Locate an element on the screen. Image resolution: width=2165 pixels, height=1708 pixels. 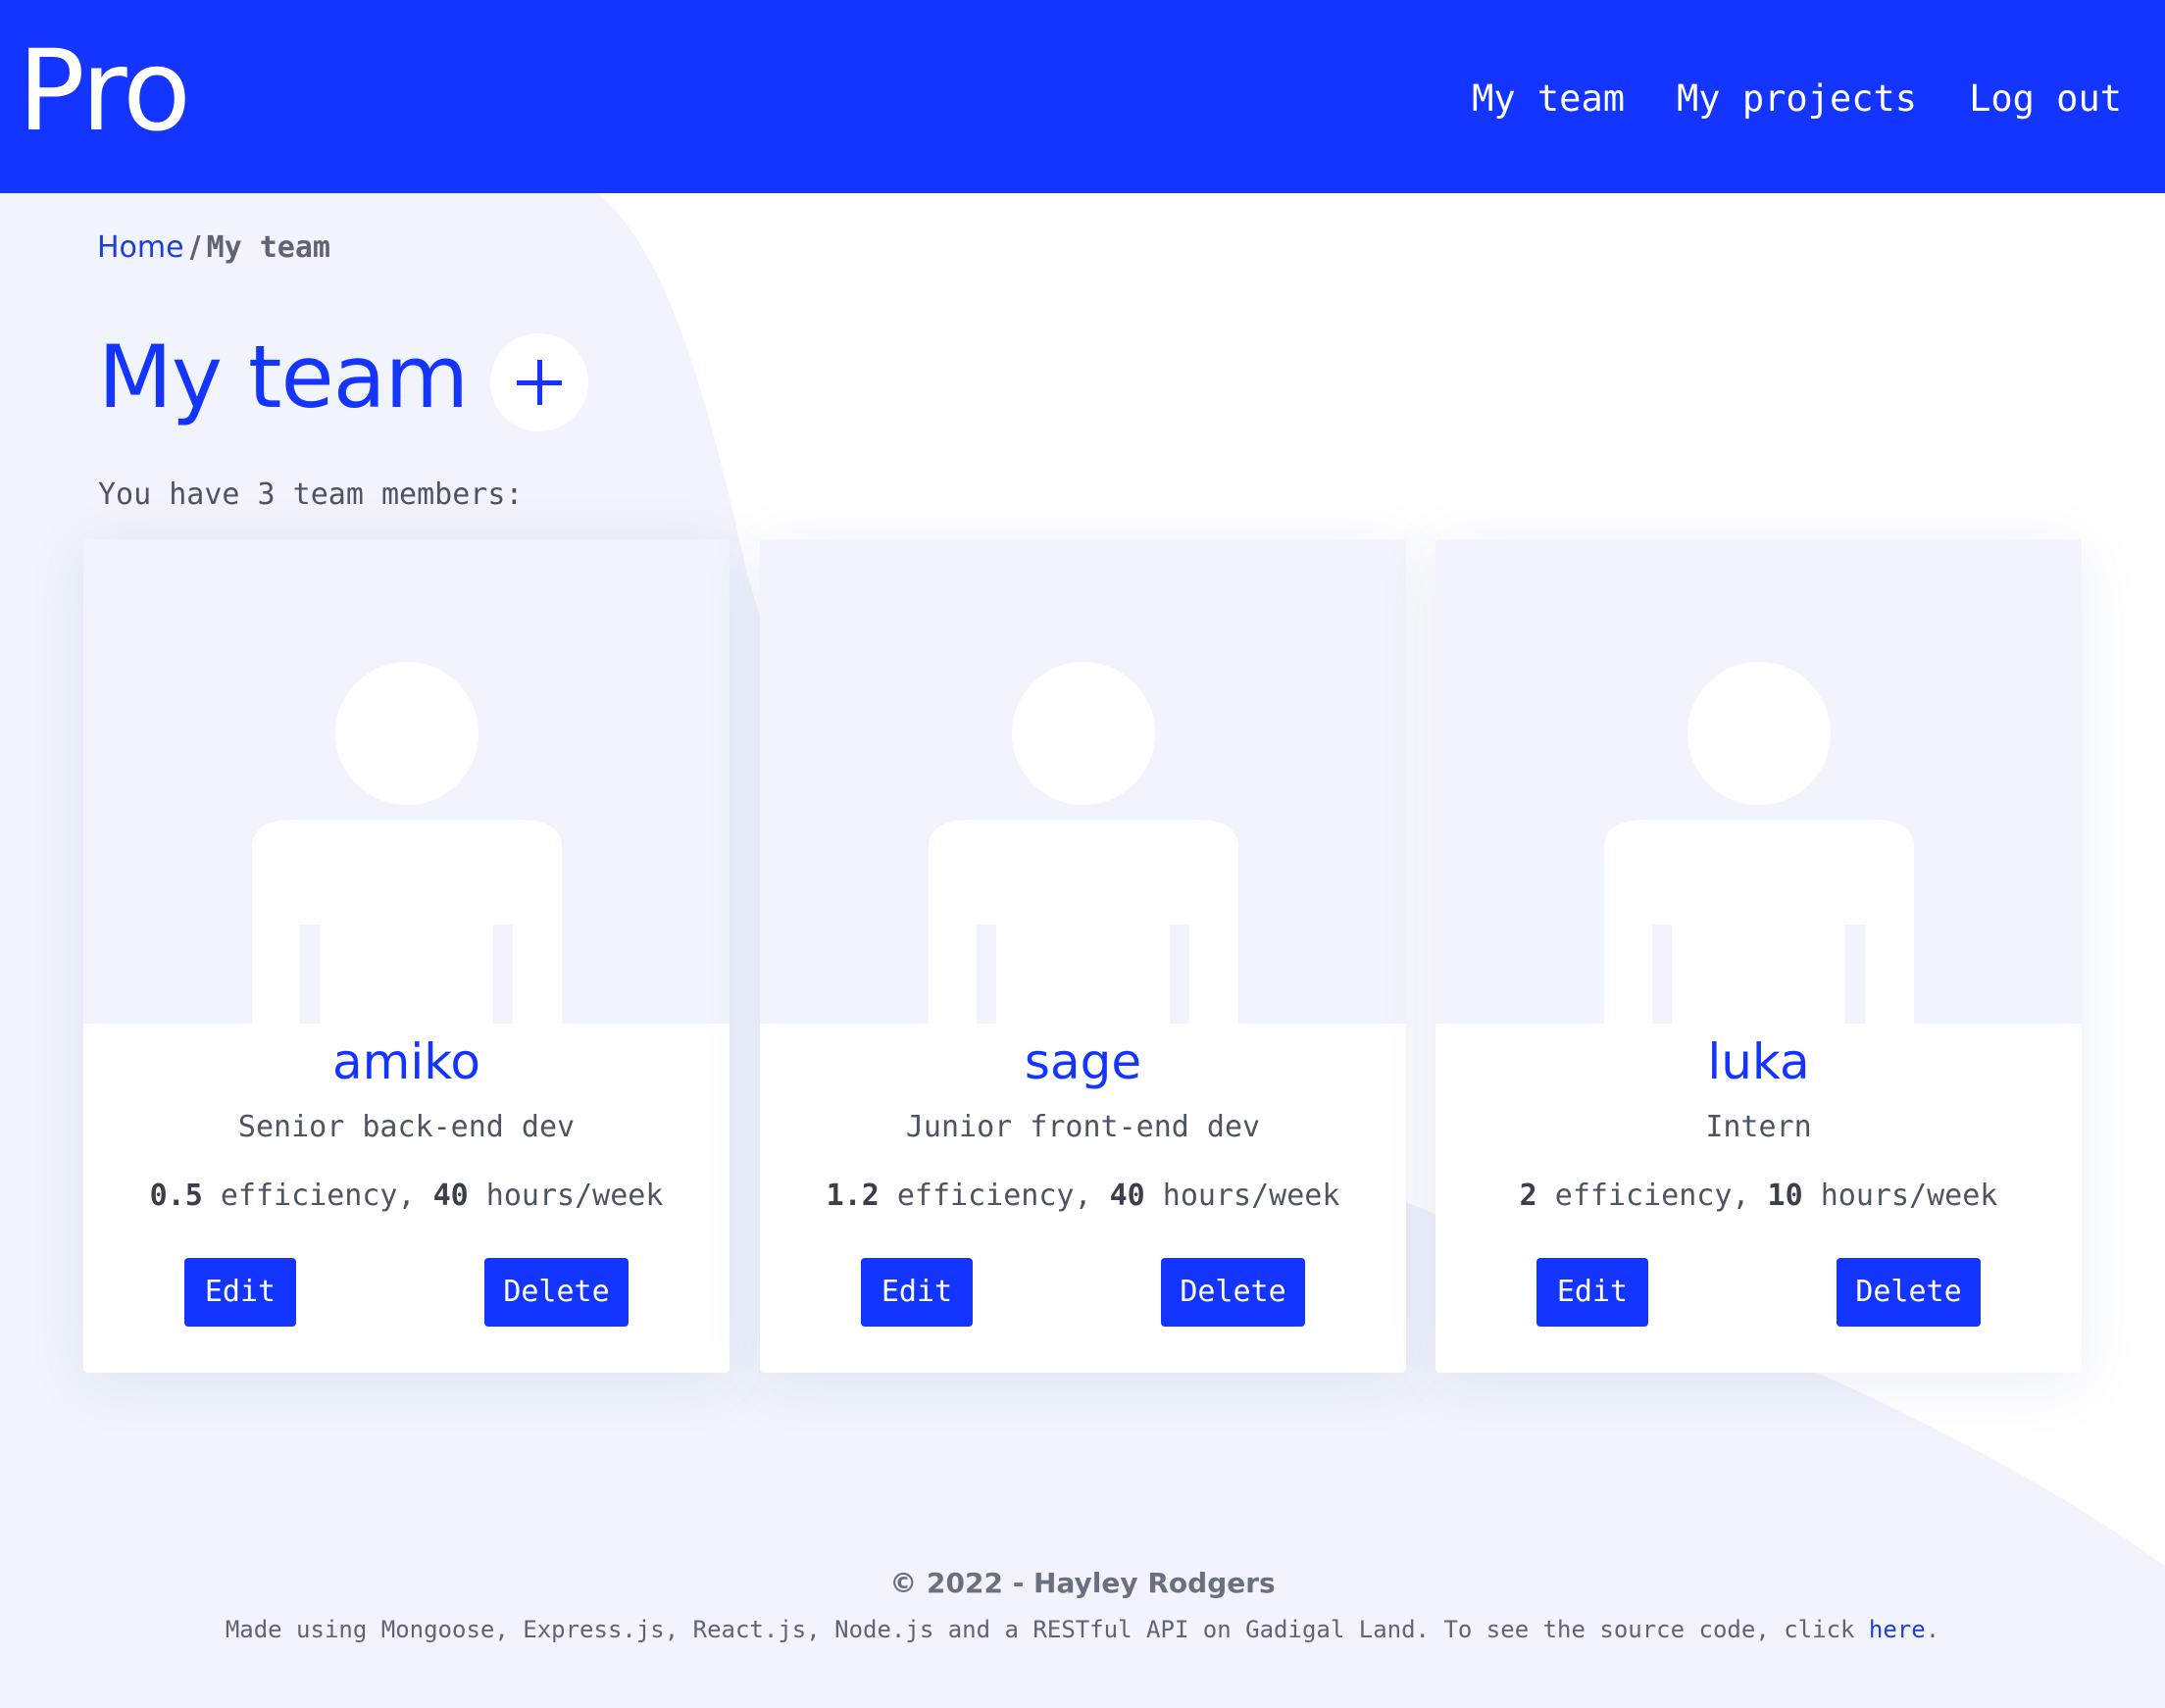
member-name: luka is located at coordinates (1759, 1061).